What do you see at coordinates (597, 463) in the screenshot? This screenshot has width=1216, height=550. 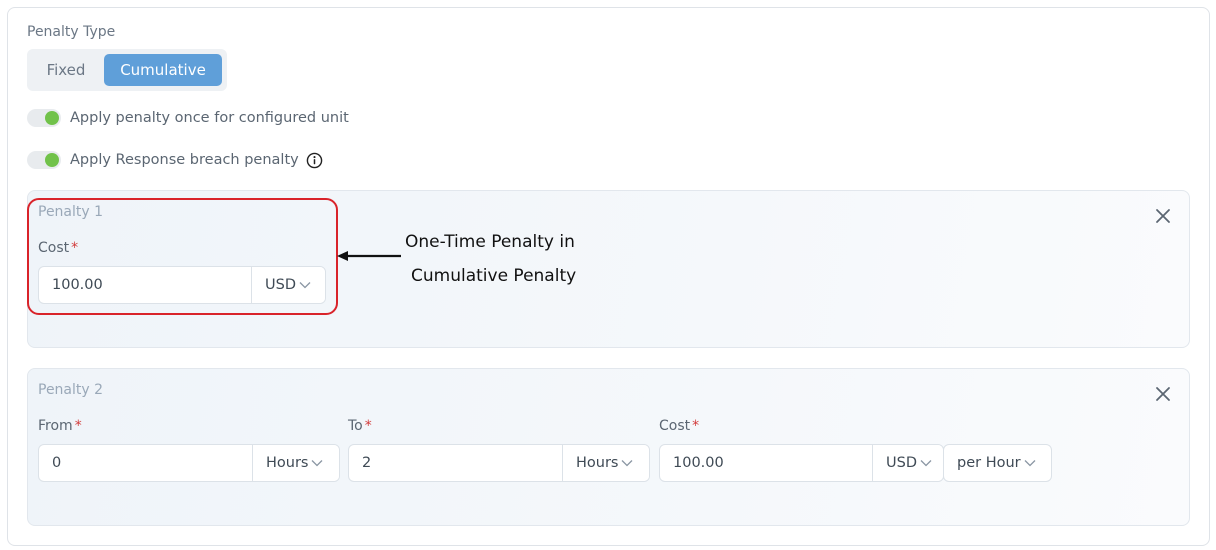 I see `to-unit-value: Hours` at bounding box center [597, 463].